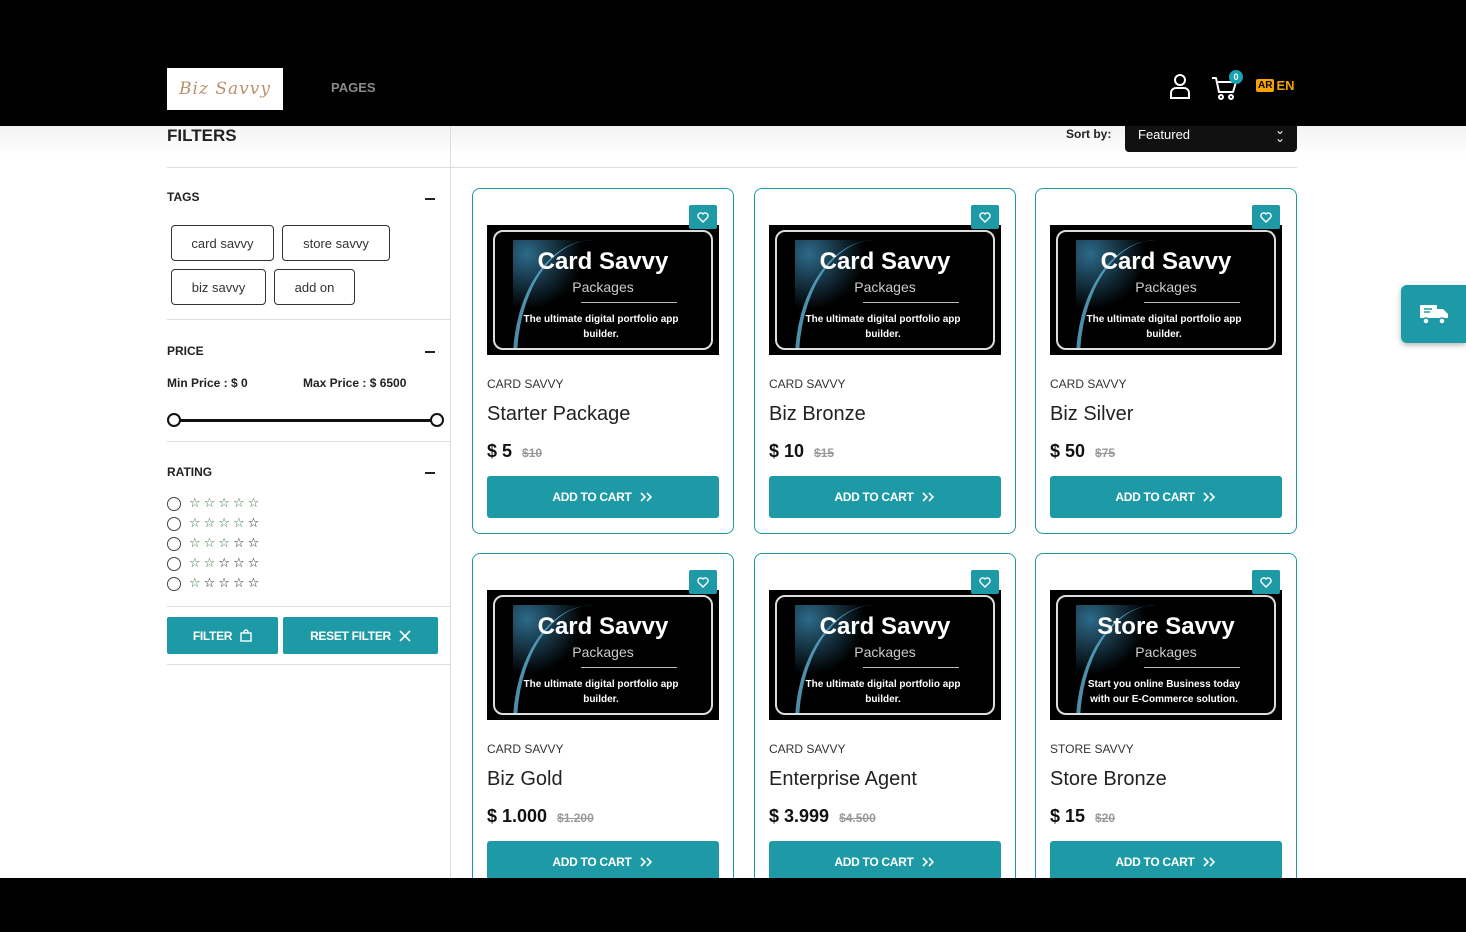 The width and height of the screenshot is (1466, 932). I want to click on price-slider-min-handle, so click(174, 420).